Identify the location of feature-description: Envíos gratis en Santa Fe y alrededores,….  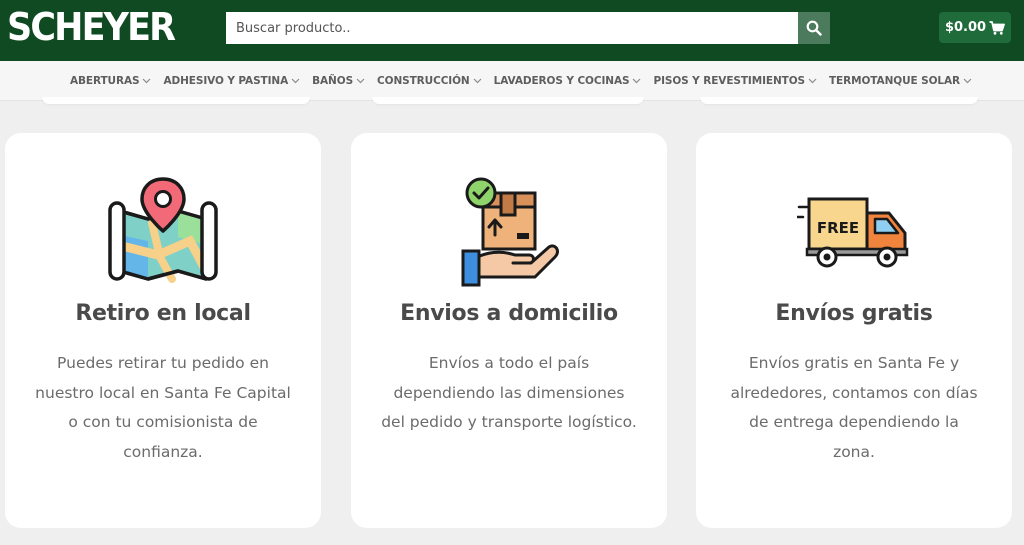
(854, 407).